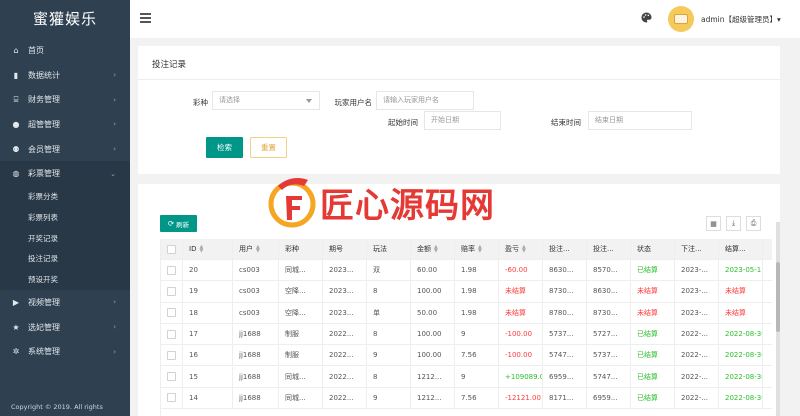 The height and width of the screenshot is (416, 800). What do you see at coordinates (65, 259) in the screenshot?
I see `submenu-item: 投注记录` at bounding box center [65, 259].